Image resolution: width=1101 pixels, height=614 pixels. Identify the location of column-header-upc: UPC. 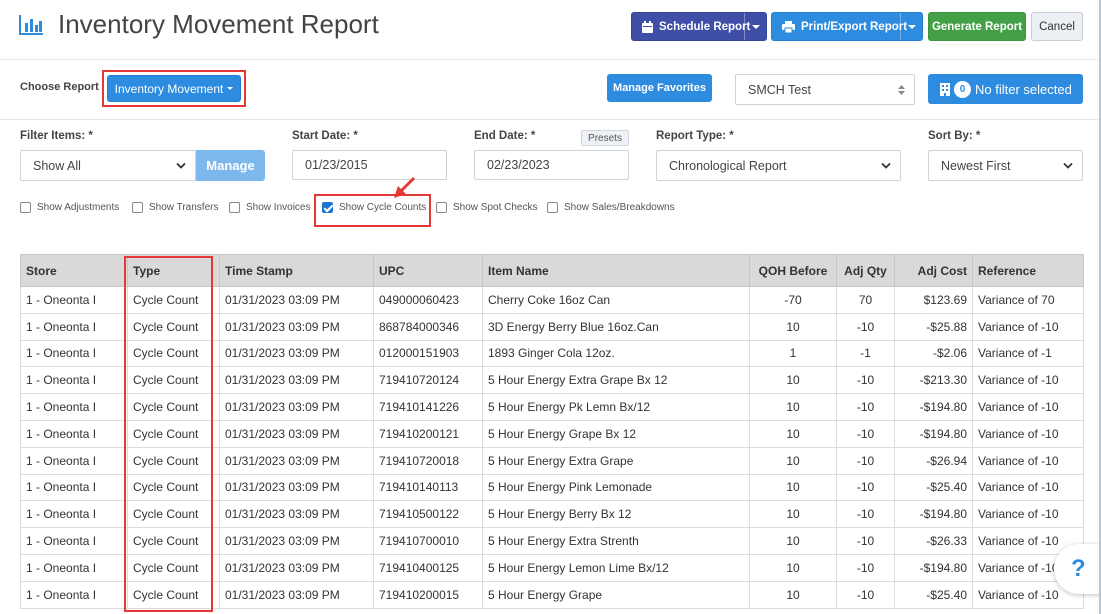
(428, 270).